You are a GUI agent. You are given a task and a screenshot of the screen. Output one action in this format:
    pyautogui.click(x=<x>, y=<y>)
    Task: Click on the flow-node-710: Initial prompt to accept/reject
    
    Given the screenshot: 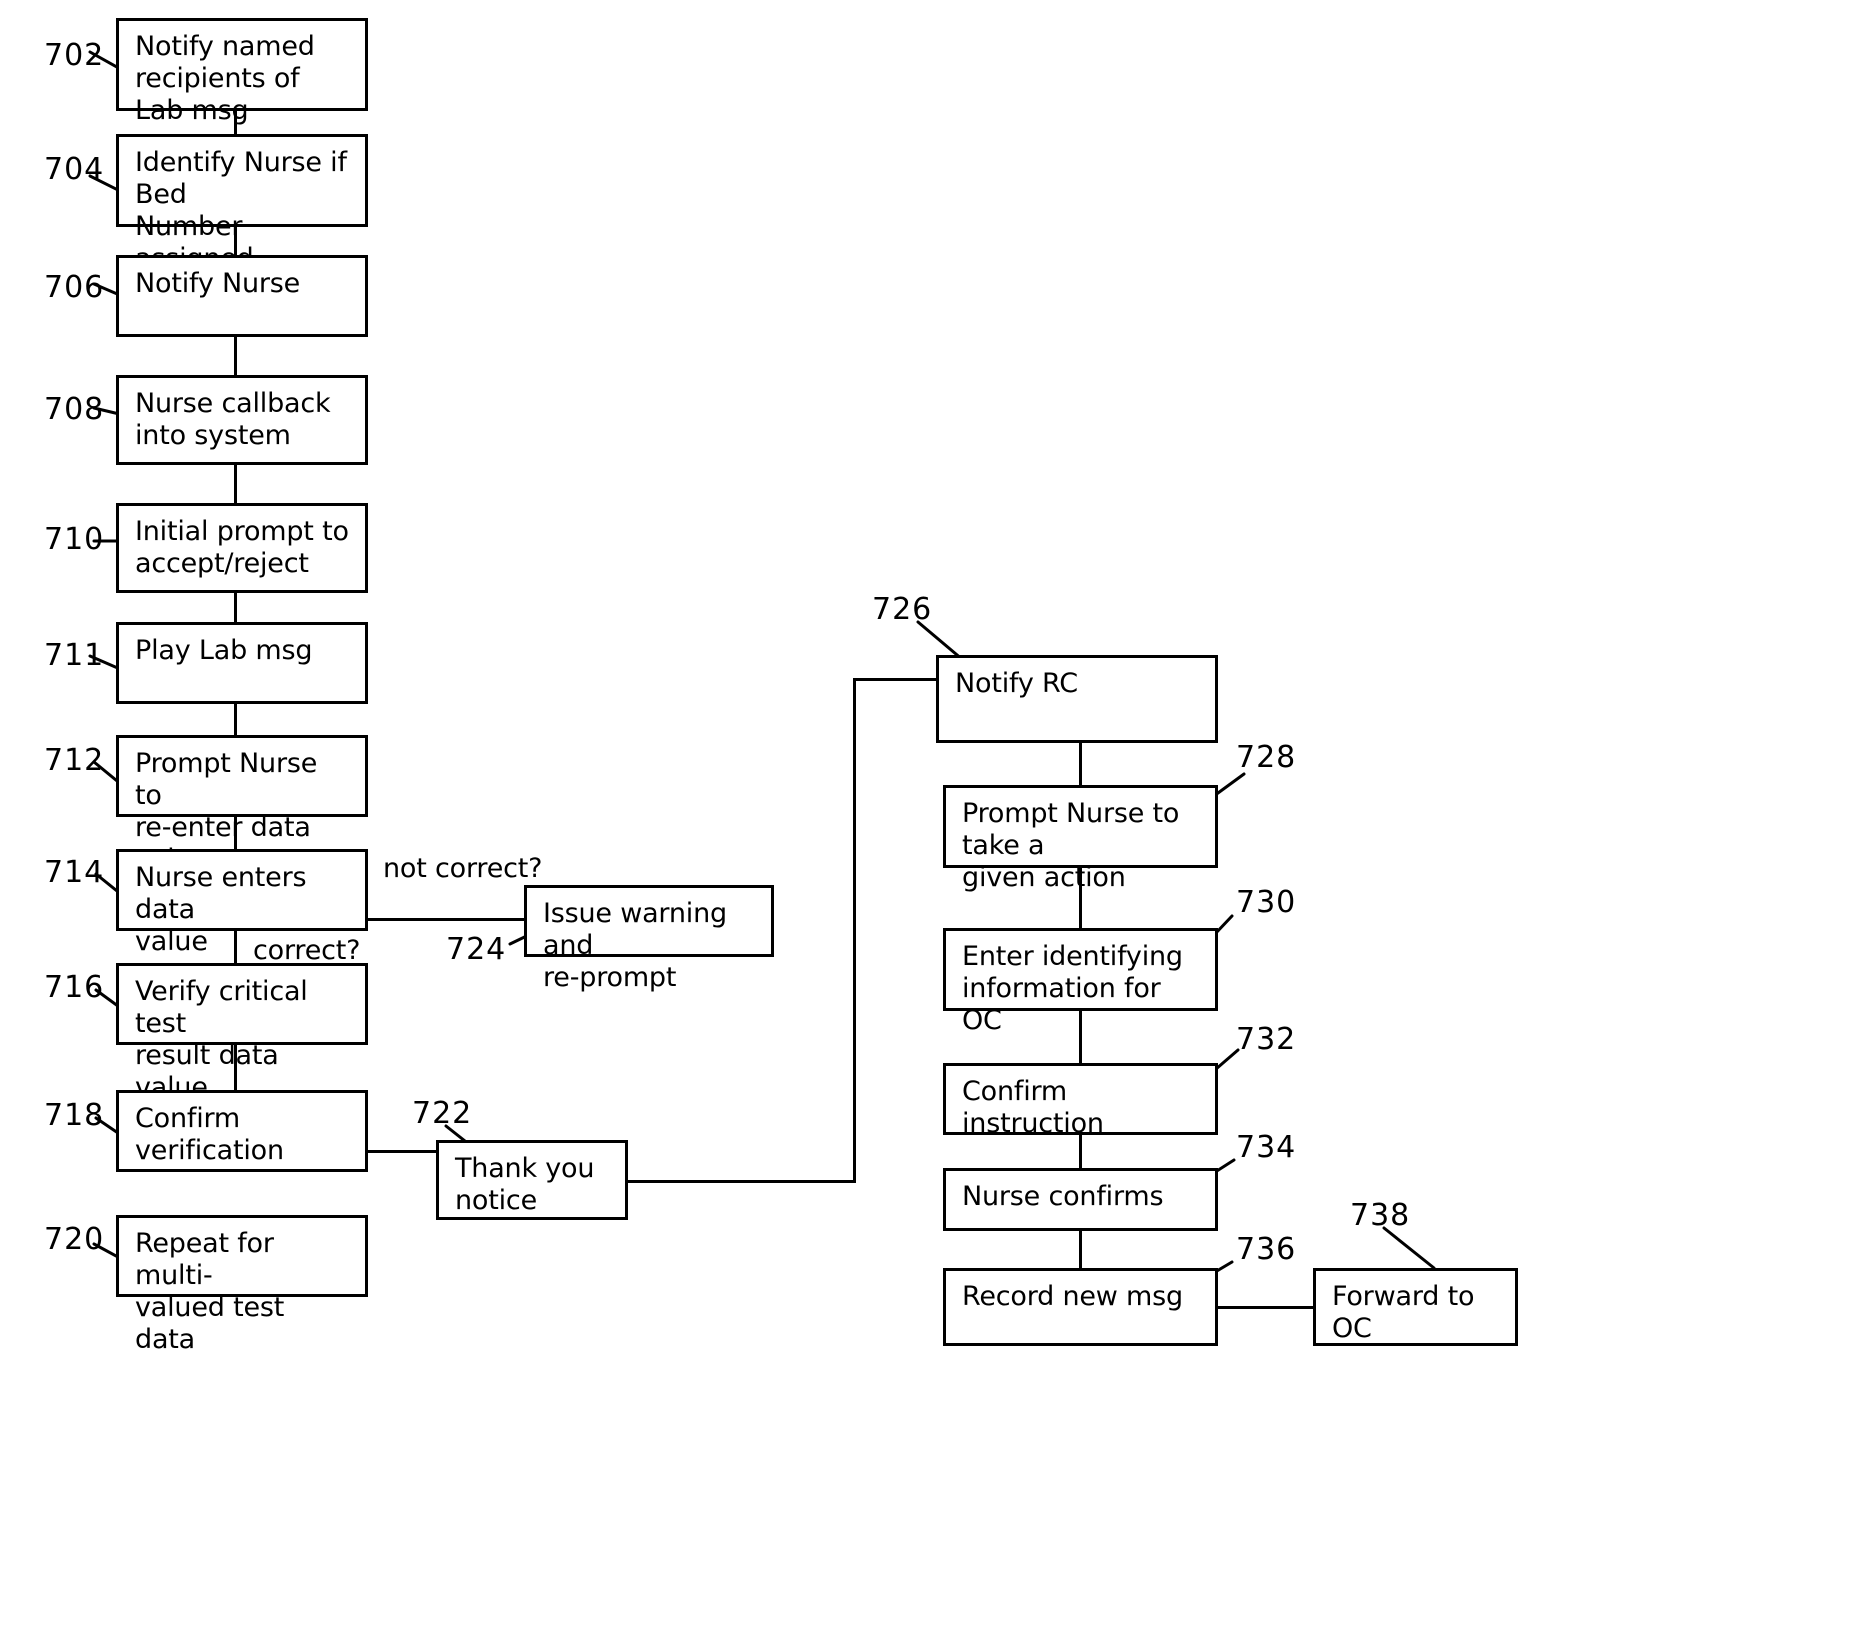 What is the action you would take?
    pyautogui.click(x=242, y=548)
    